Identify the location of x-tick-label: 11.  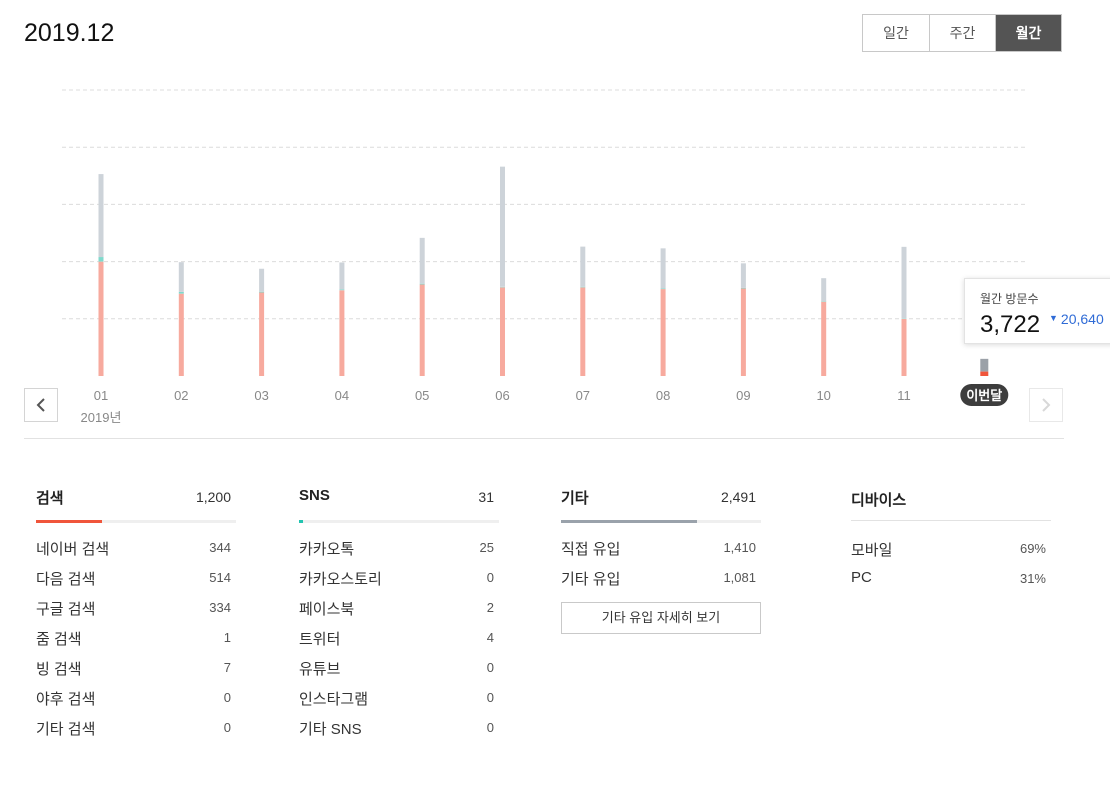
(904, 395).